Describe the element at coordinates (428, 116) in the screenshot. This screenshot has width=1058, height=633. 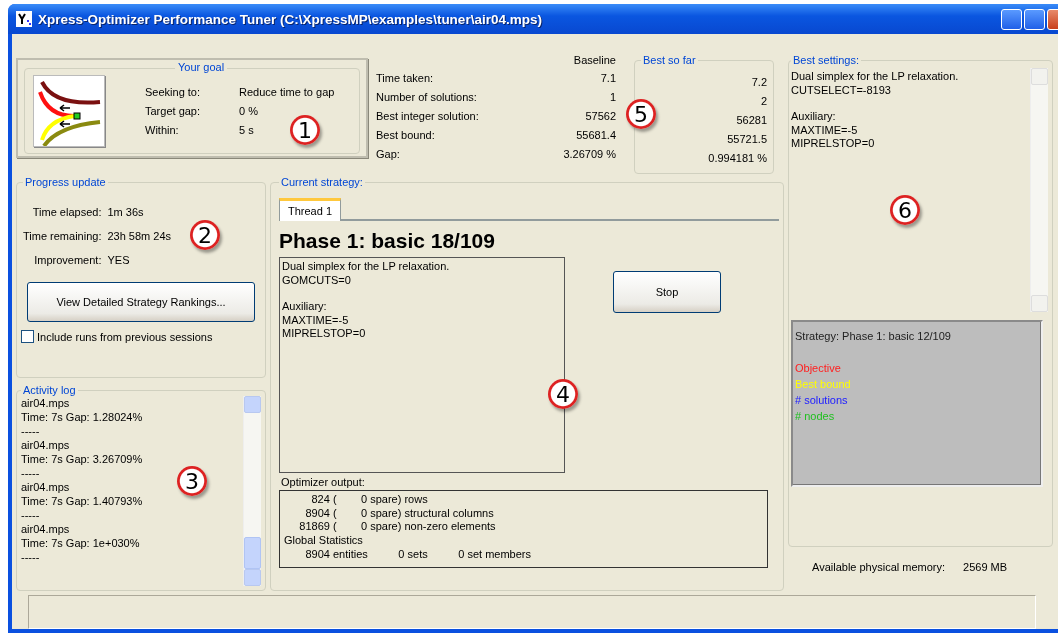
I see `stat-label: Best integer solution:` at that location.